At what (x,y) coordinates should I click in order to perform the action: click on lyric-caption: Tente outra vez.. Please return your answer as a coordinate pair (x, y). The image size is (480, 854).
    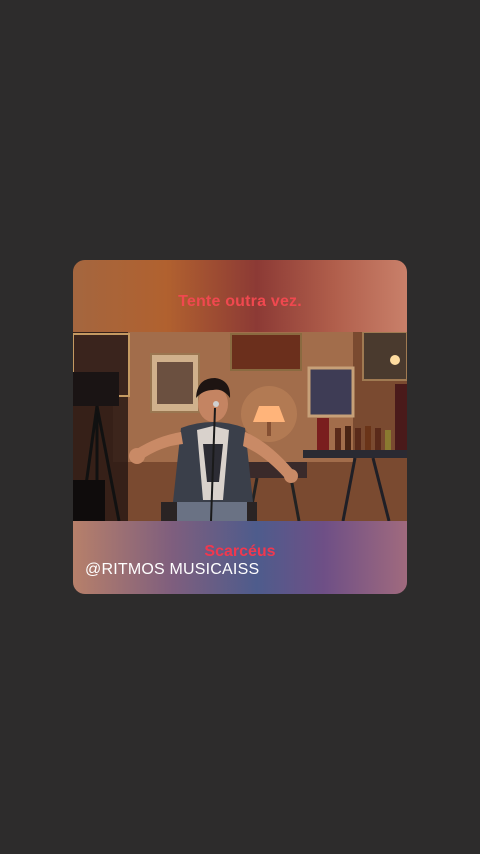
    Looking at the image, I should click on (240, 301).